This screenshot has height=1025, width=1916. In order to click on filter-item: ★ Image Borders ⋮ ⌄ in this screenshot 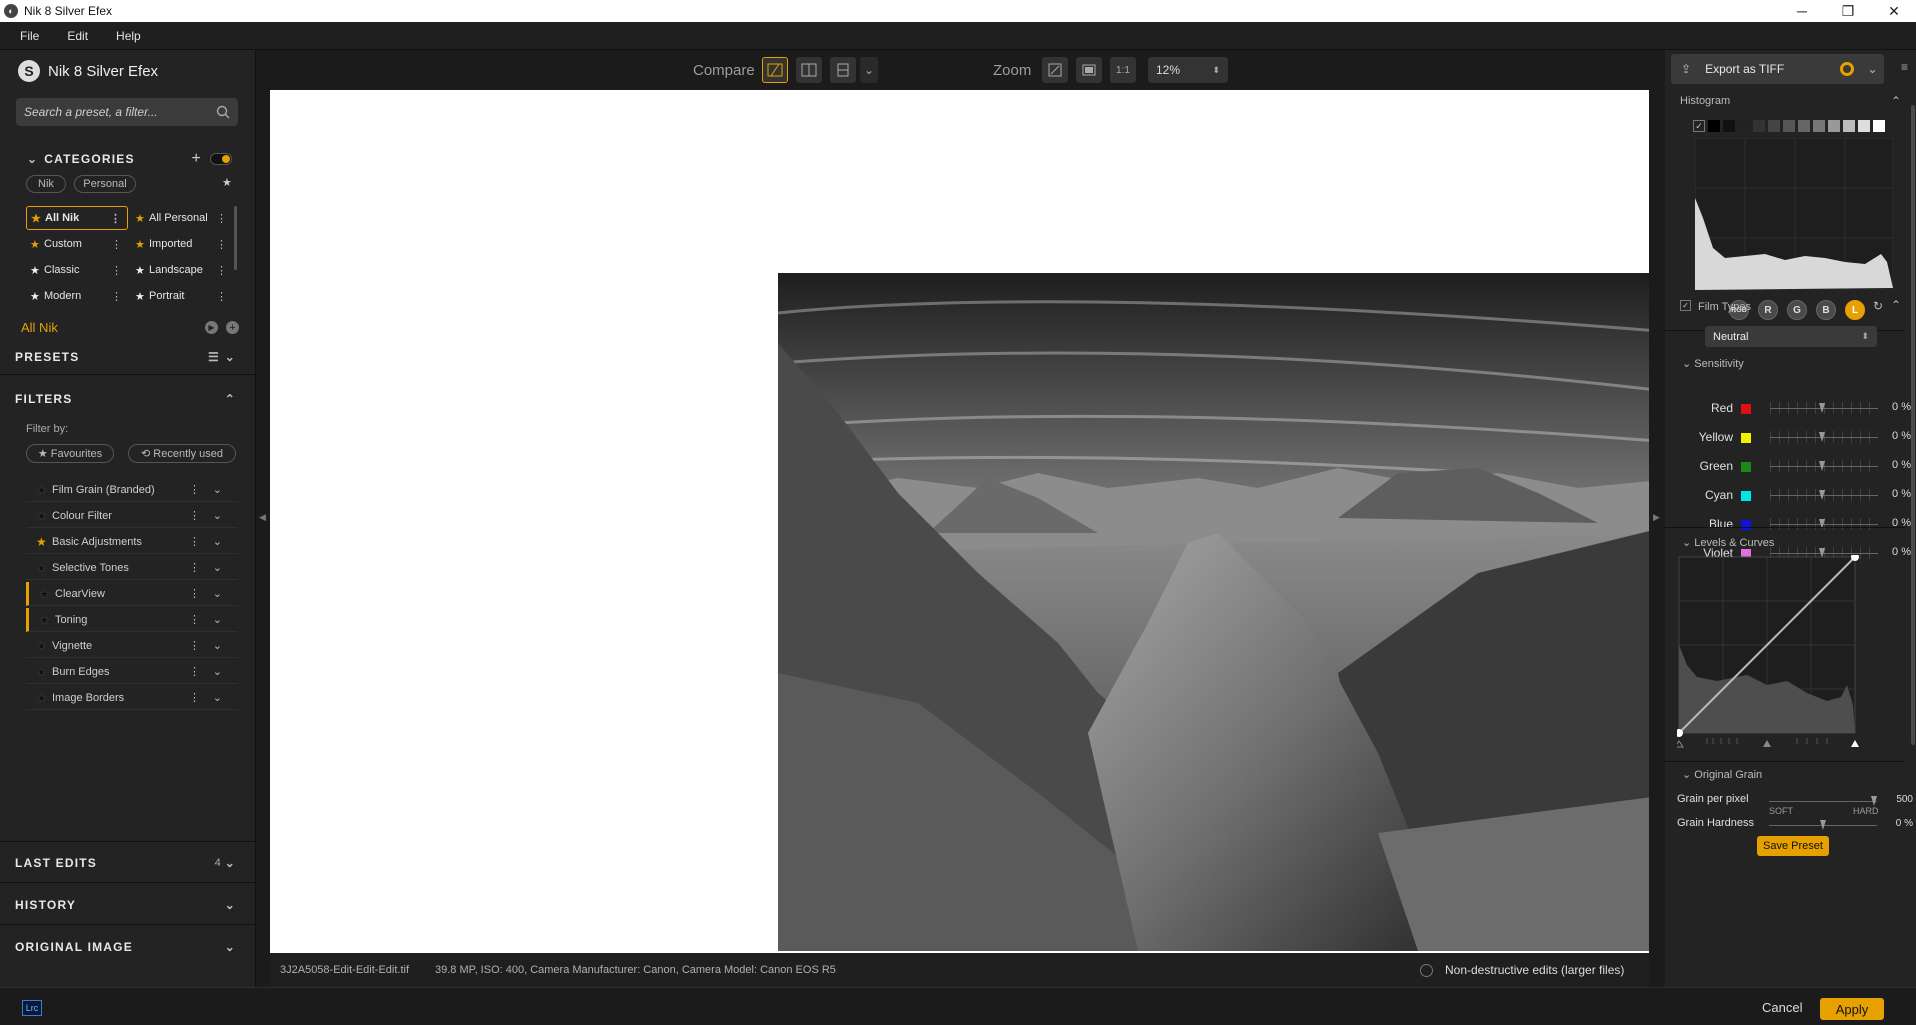, I will do `click(132, 698)`.